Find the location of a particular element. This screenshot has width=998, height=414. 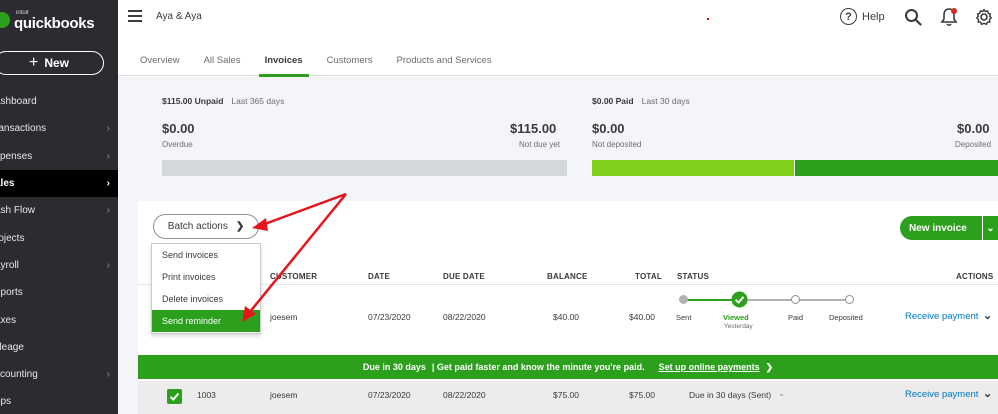

new-button-label: New is located at coordinates (57, 63).